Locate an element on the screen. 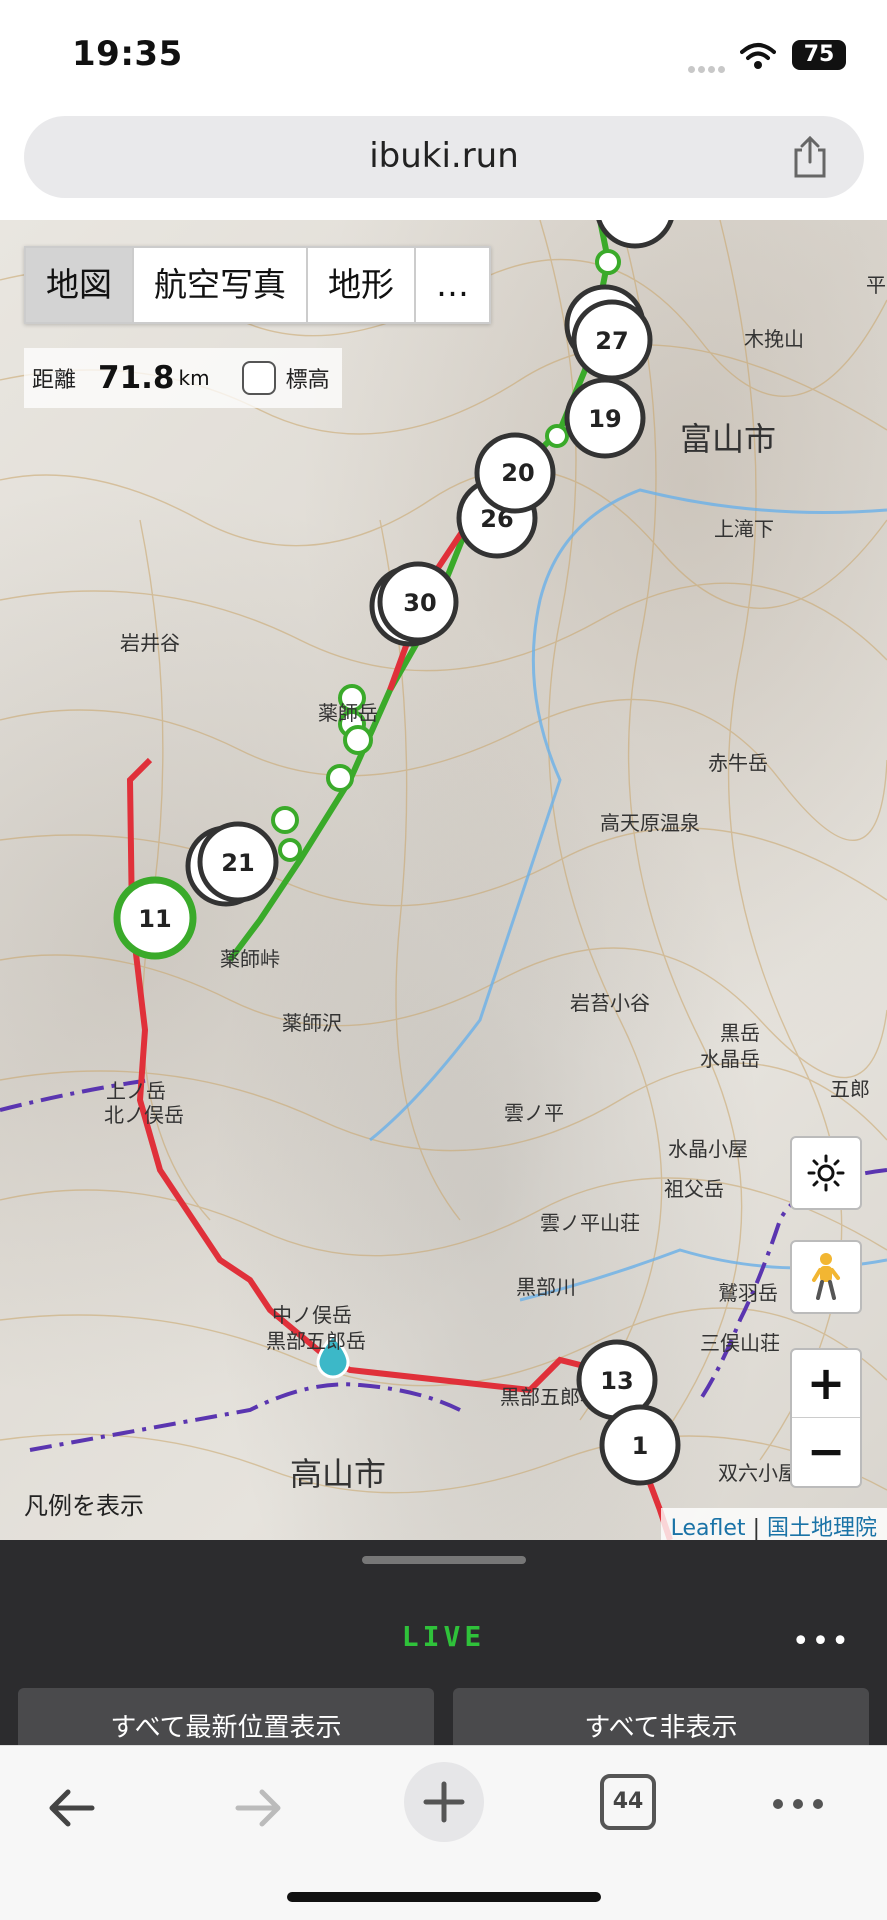 The image size is (887, 1920). label-nakanomata: 中ノ俣岳 is located at coordinates (312, 1315).